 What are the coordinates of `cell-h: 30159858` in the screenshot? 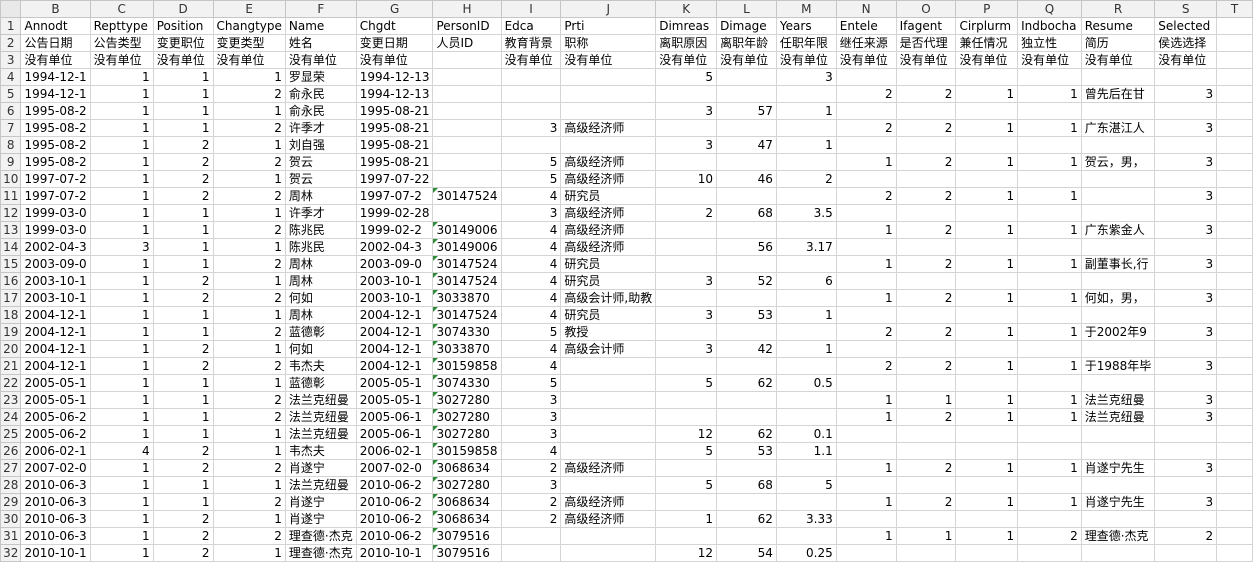 It's located at (467, 451).